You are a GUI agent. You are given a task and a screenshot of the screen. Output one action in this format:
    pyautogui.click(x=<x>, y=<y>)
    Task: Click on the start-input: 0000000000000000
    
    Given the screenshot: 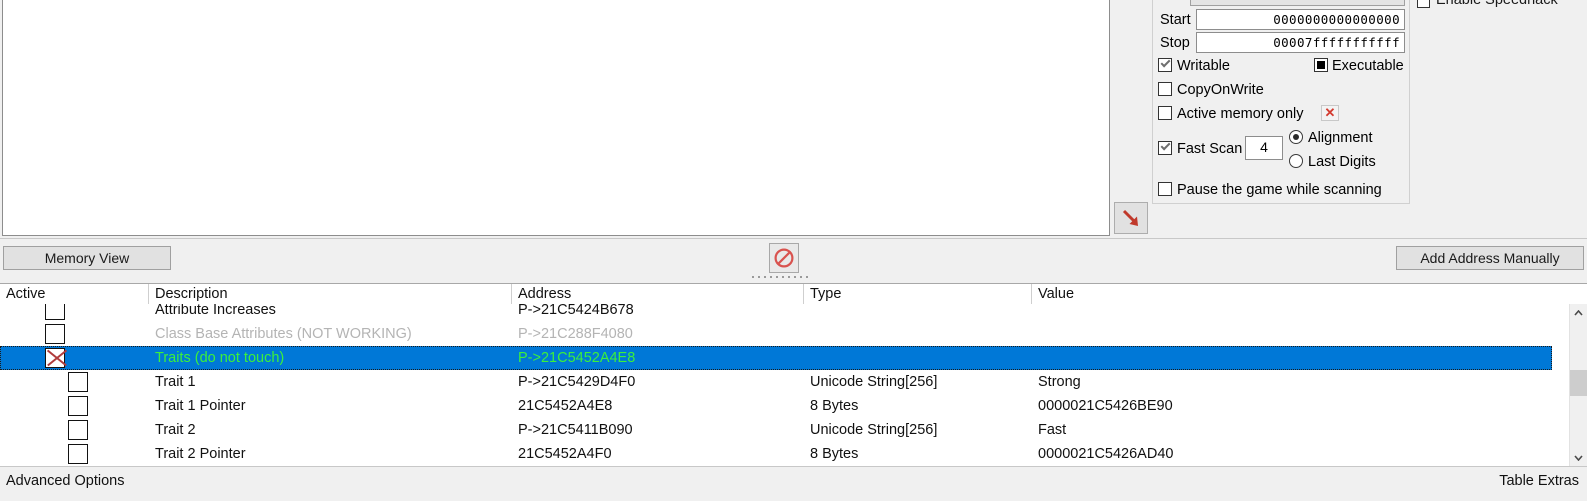 What is the action you would take?
    pyautogui.click(x=1300, y=19)
    